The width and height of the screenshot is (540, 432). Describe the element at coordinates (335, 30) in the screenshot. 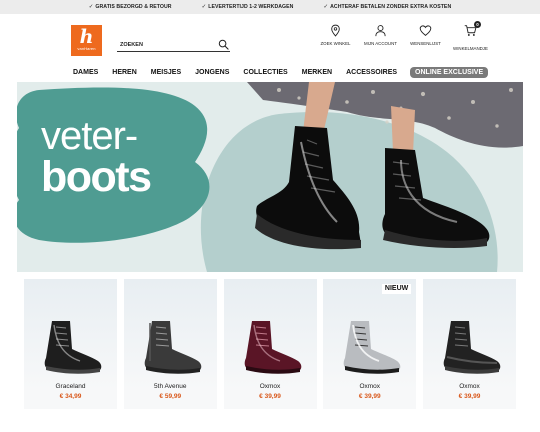

I see `location-pin-icon` at that location.